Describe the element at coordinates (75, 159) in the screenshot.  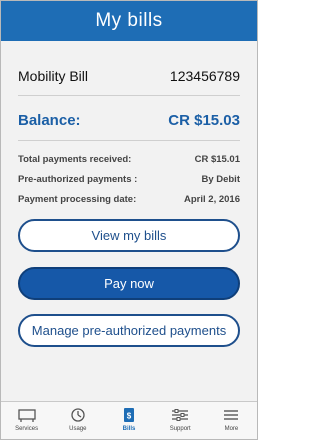
I see `detail-label: Total payments received:` at that location.